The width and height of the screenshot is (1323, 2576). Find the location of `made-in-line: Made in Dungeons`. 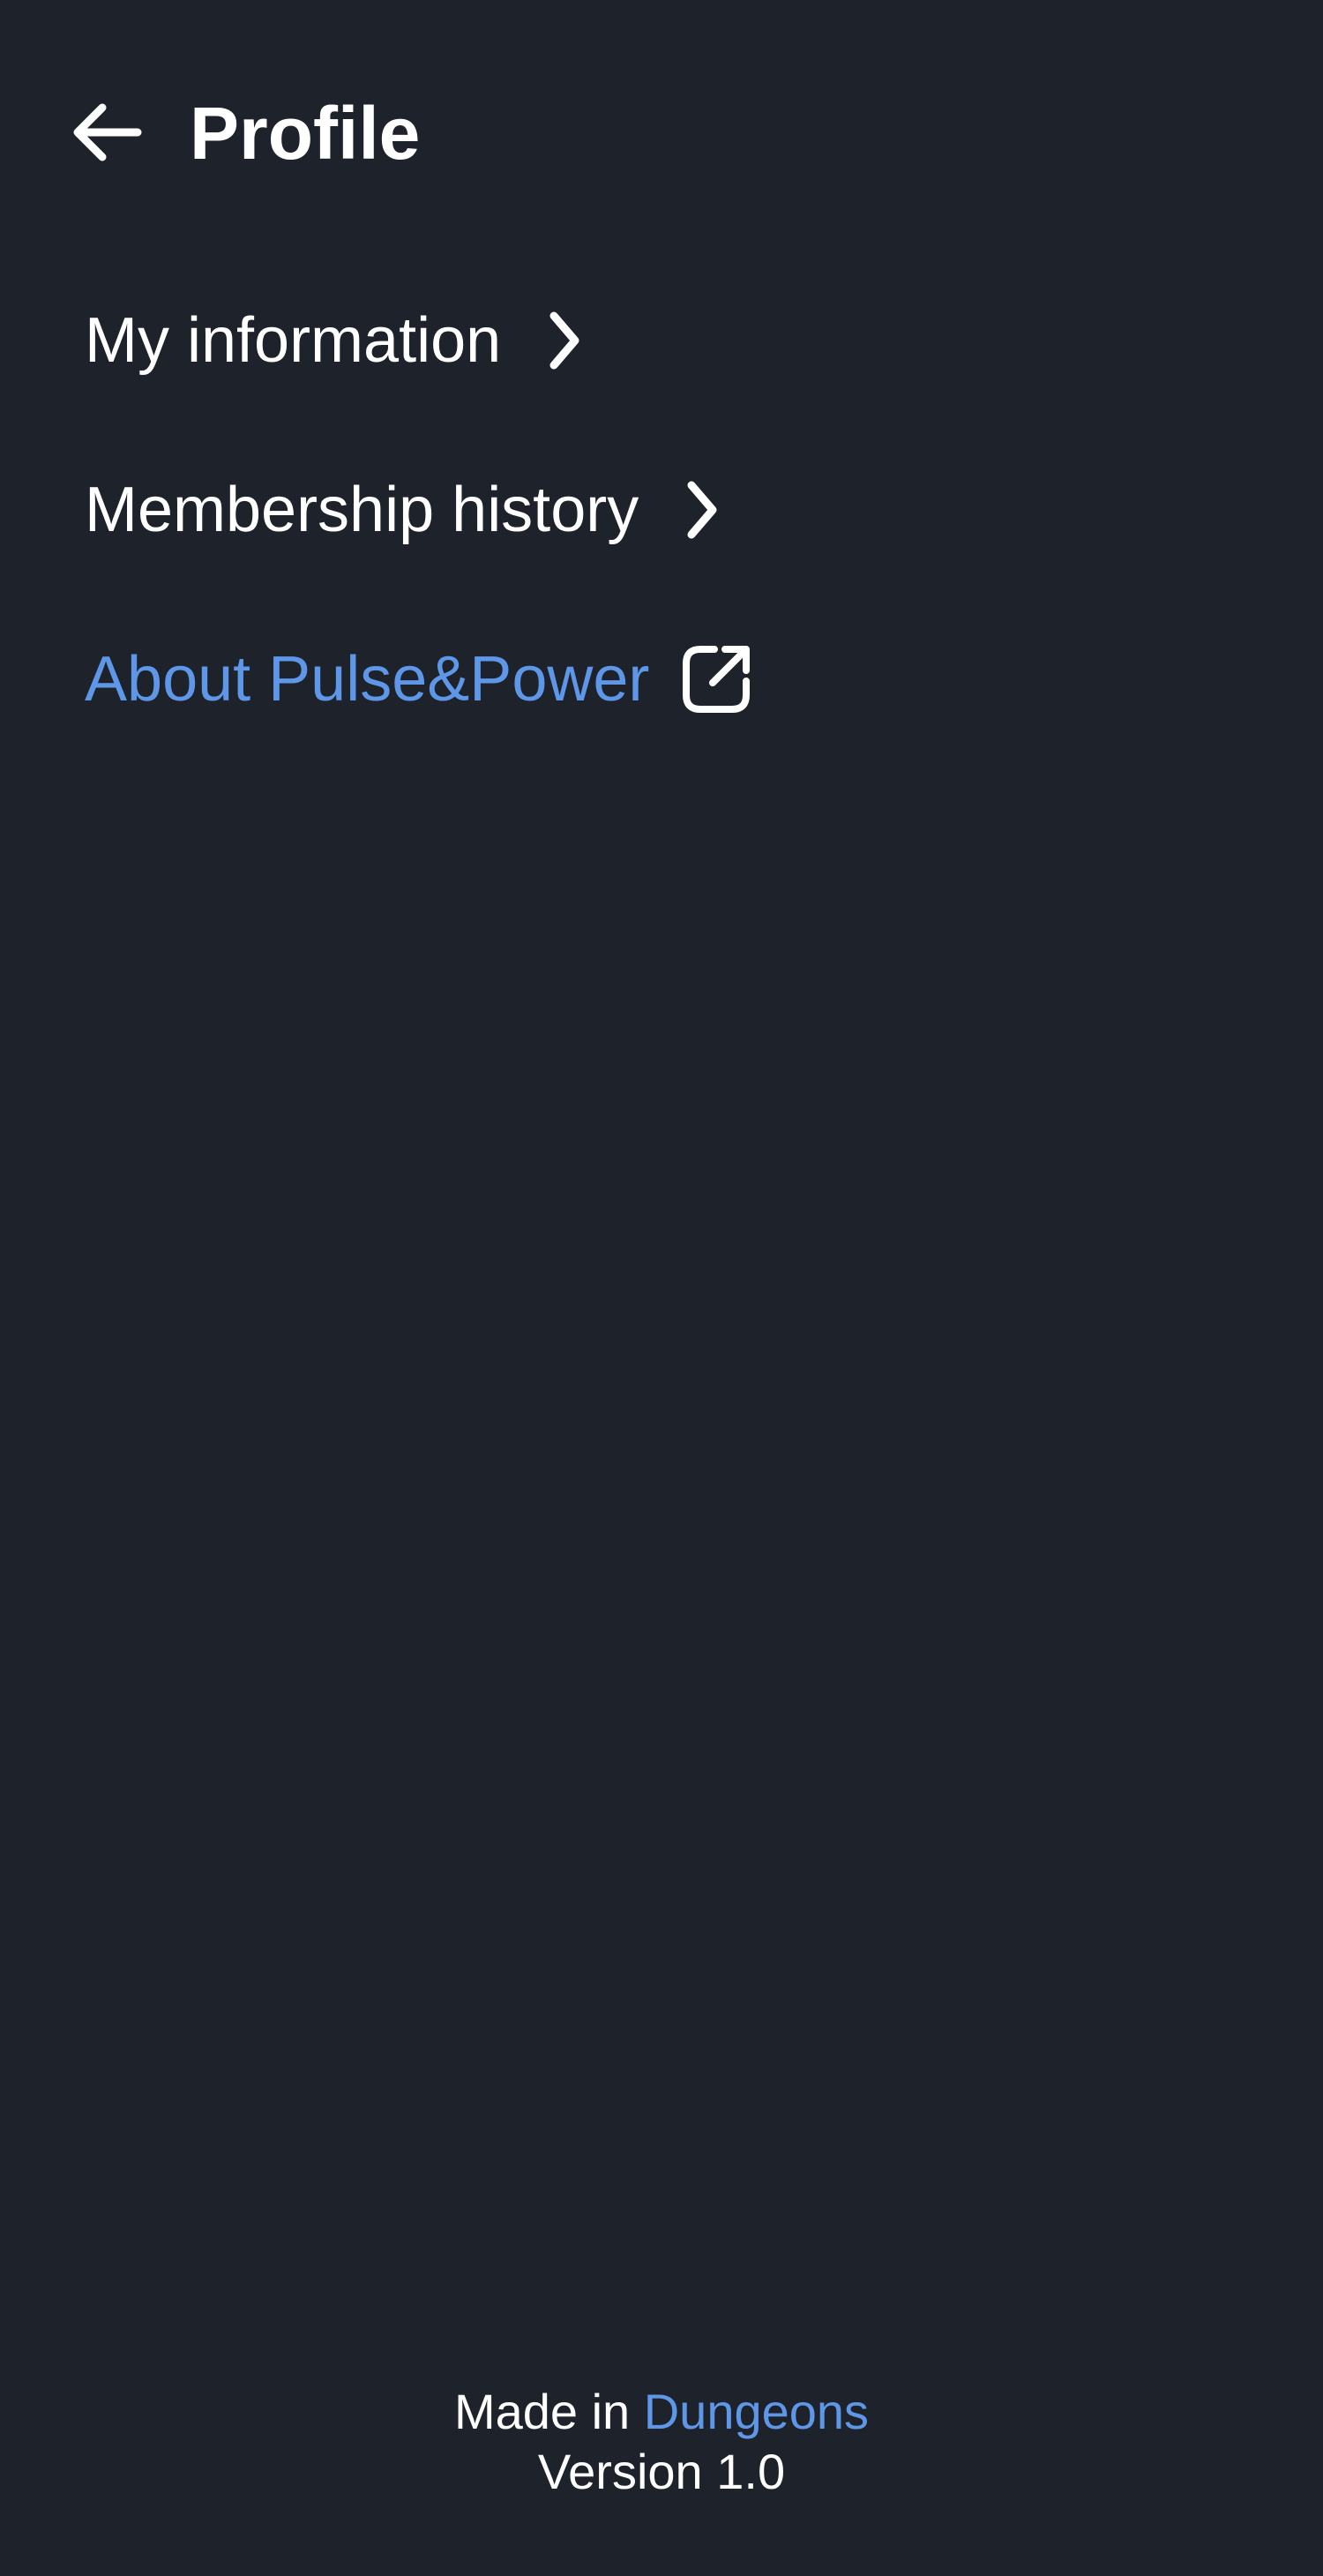

made-in-line: Made in Dungeons is located at coordinates (661, 2412).